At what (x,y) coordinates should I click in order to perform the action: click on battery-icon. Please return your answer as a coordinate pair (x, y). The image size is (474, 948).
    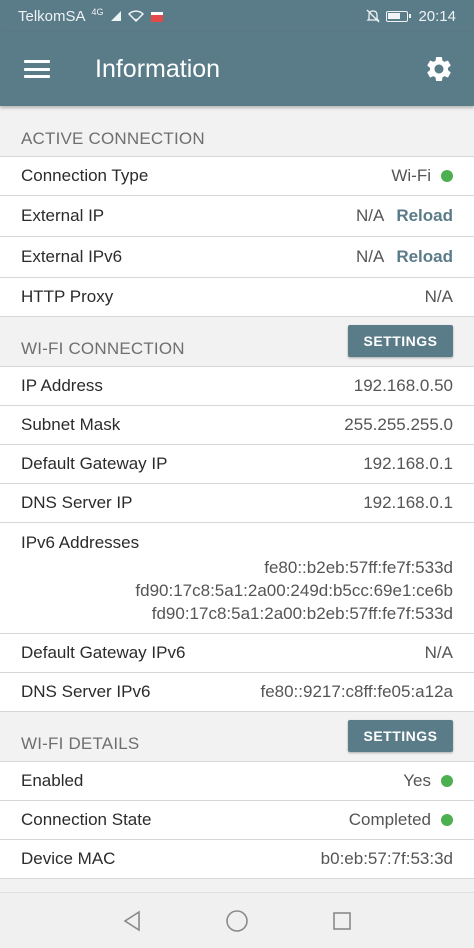
    Looking at the image, I should click on (399, 16).